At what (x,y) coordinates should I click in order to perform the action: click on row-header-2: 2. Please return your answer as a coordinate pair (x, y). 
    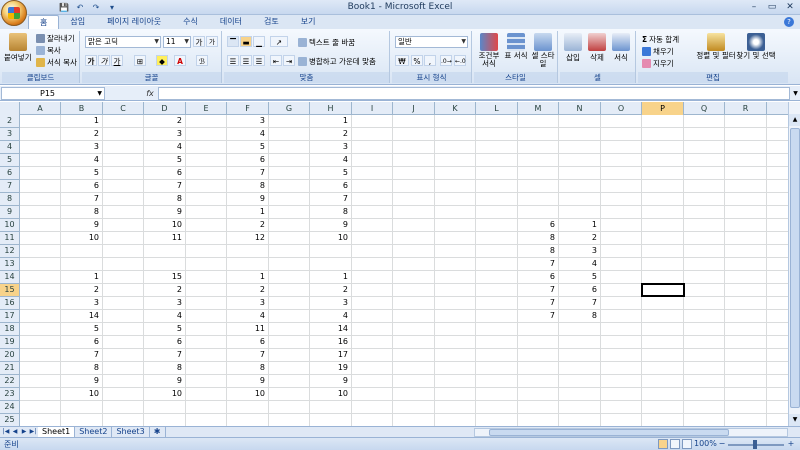
    Looking at the image, I should click on (10, 121).